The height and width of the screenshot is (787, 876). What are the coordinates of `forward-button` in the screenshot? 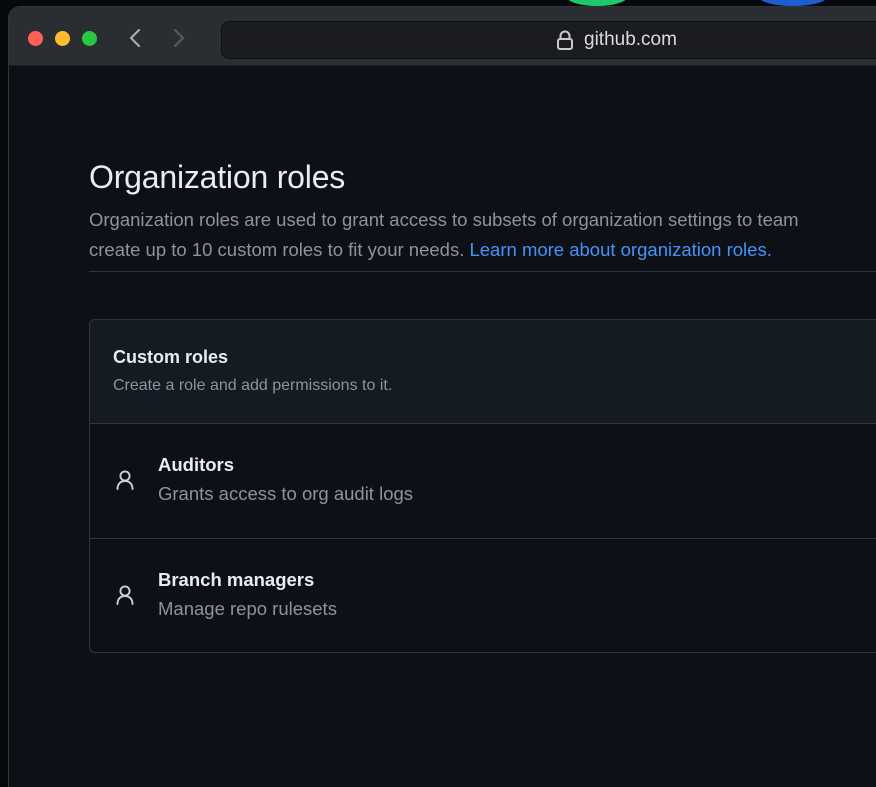 It's located at (178, 38).